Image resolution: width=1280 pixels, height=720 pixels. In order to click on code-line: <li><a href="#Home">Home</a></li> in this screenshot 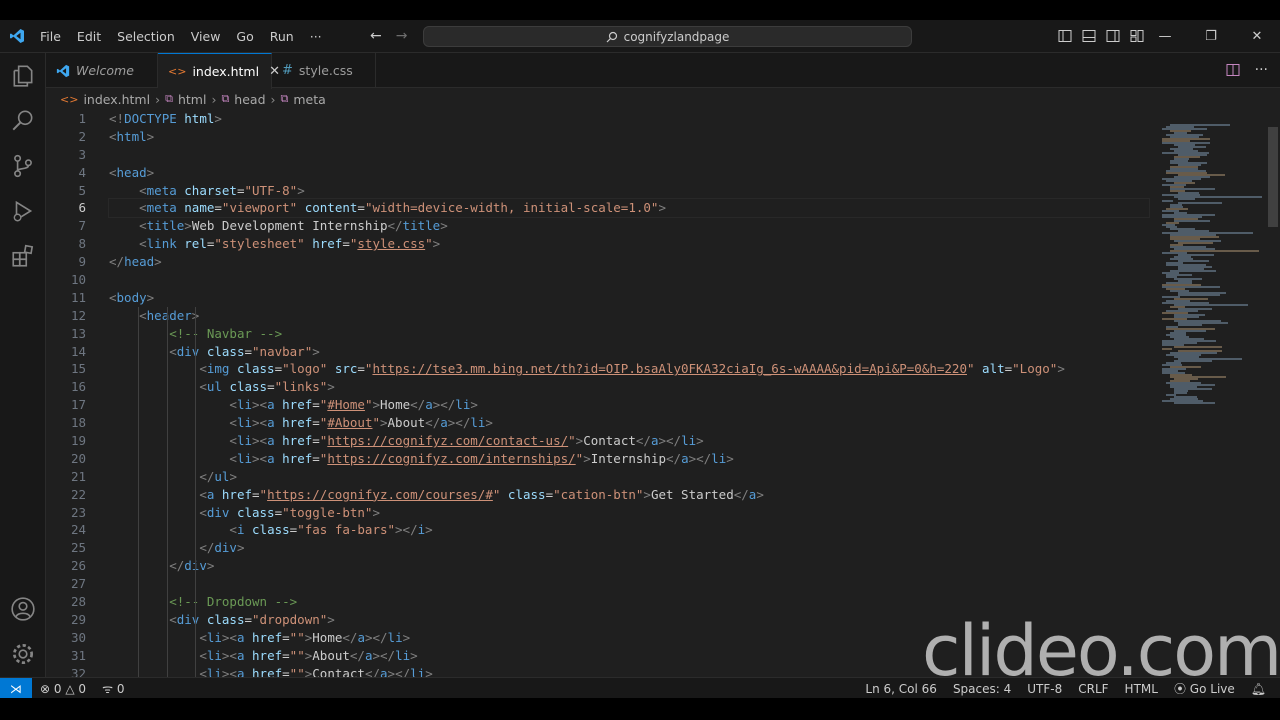, I will do `click(629, 405)`.